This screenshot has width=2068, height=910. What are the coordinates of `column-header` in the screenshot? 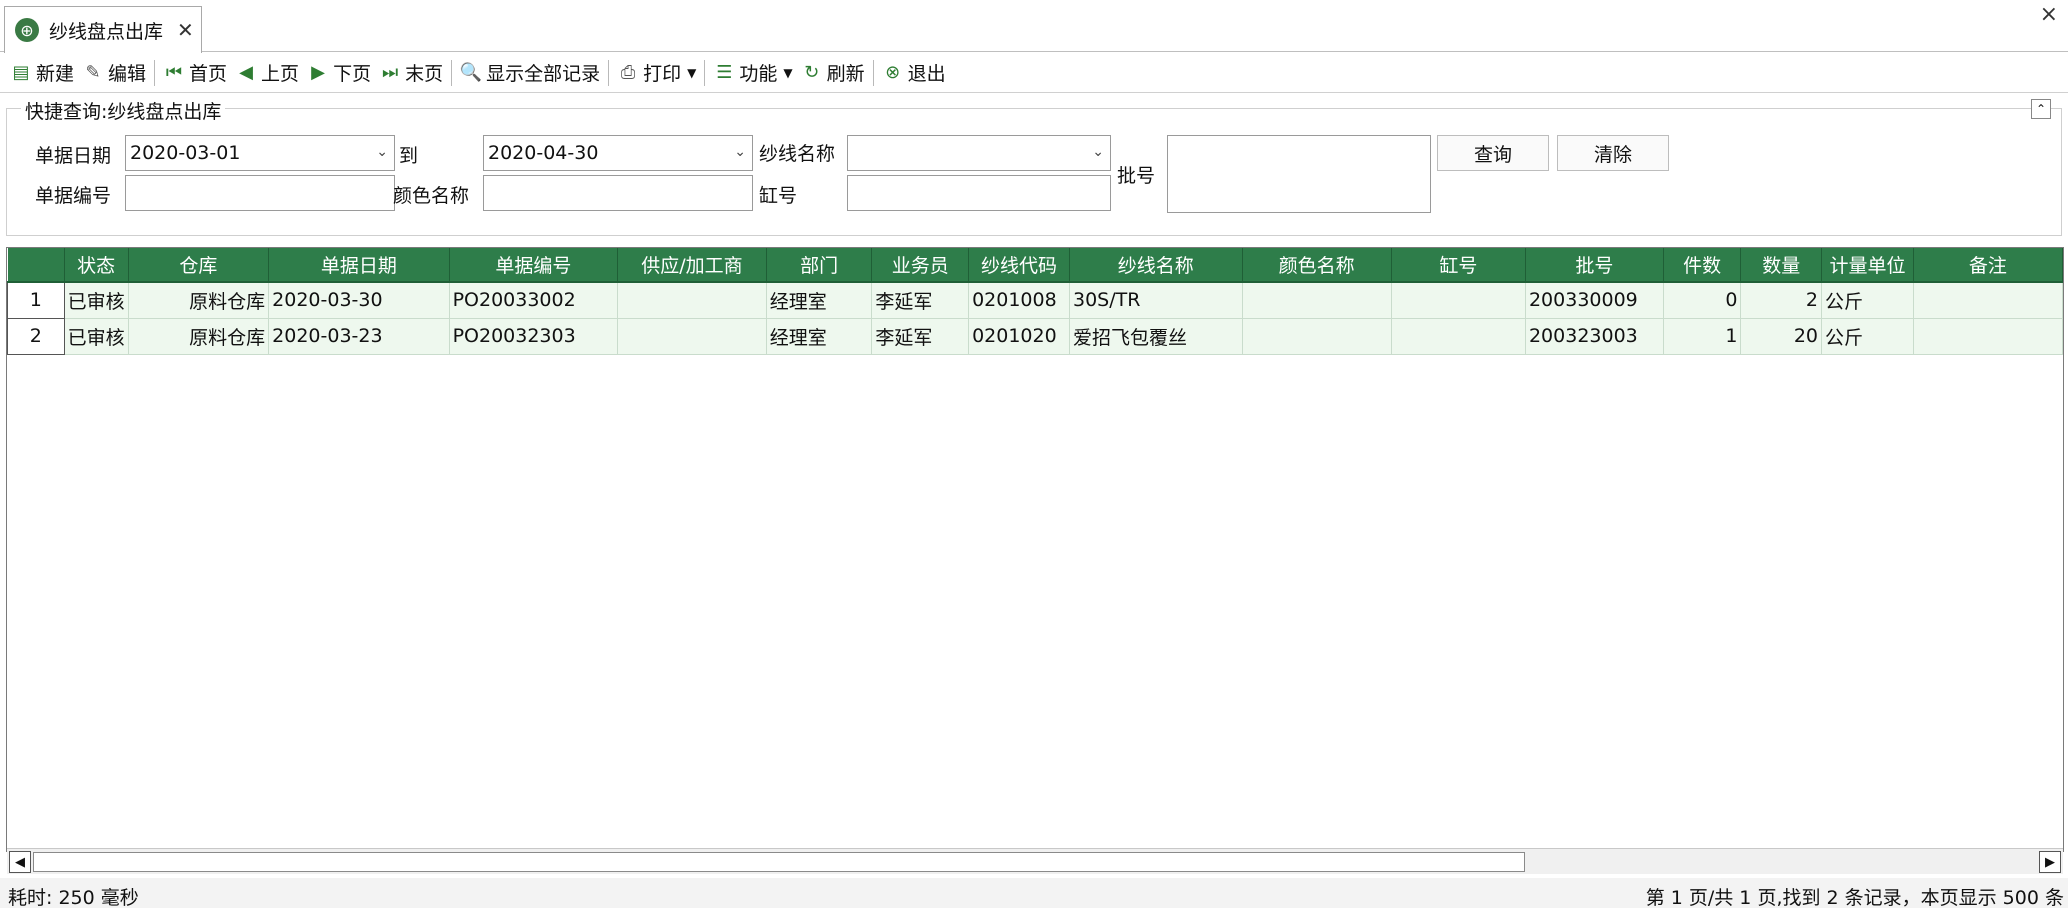 It's located at (36, 265).